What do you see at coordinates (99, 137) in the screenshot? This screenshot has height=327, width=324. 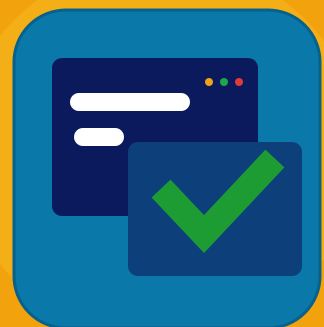 I see `text-line-short` at bounding box center [99, 137].